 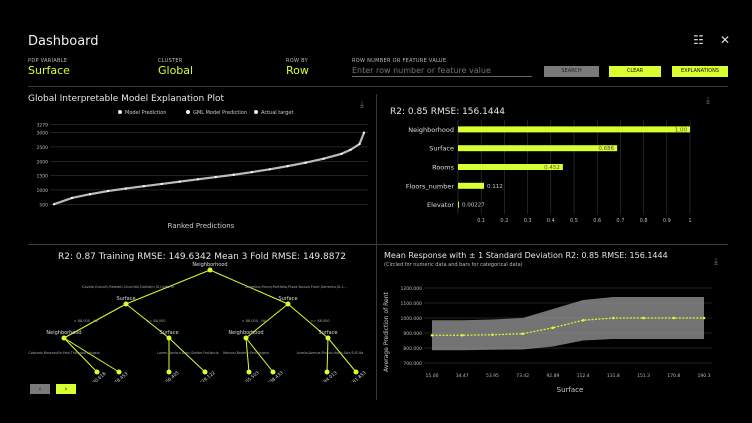 I want to click on y-tick-label: 3000, so click(x=43, y=134).